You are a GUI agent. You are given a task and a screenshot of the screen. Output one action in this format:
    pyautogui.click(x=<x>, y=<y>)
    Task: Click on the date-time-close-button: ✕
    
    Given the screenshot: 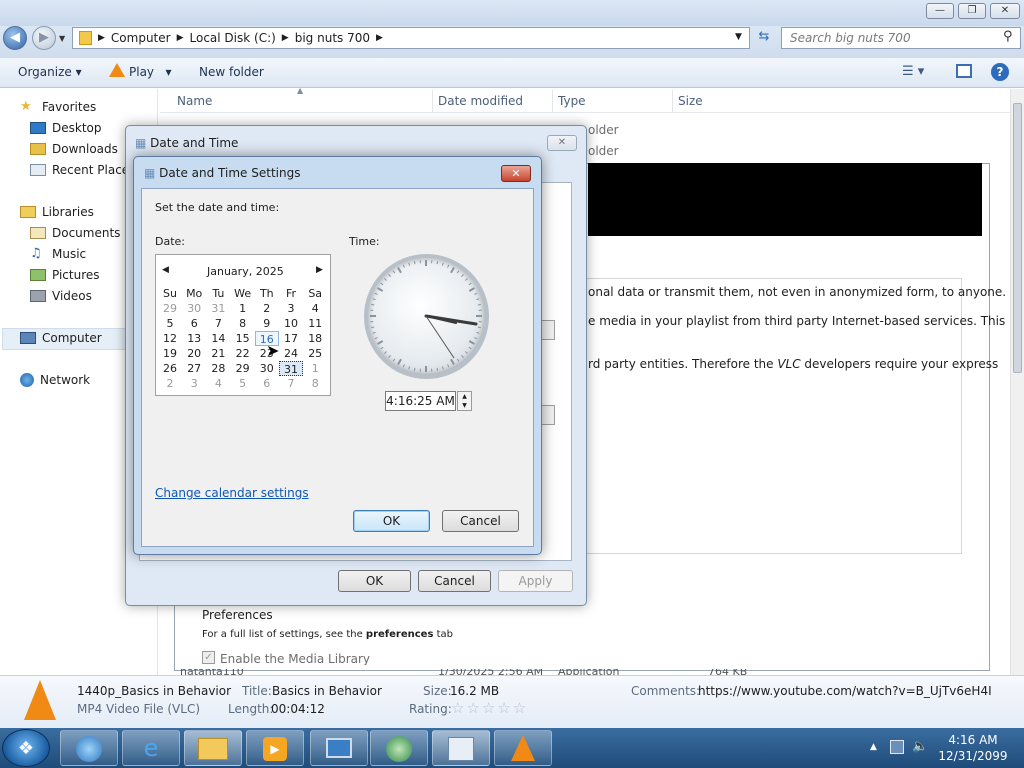 What is the action you would take?
    pyautogui.click(x=562, y=143)
    